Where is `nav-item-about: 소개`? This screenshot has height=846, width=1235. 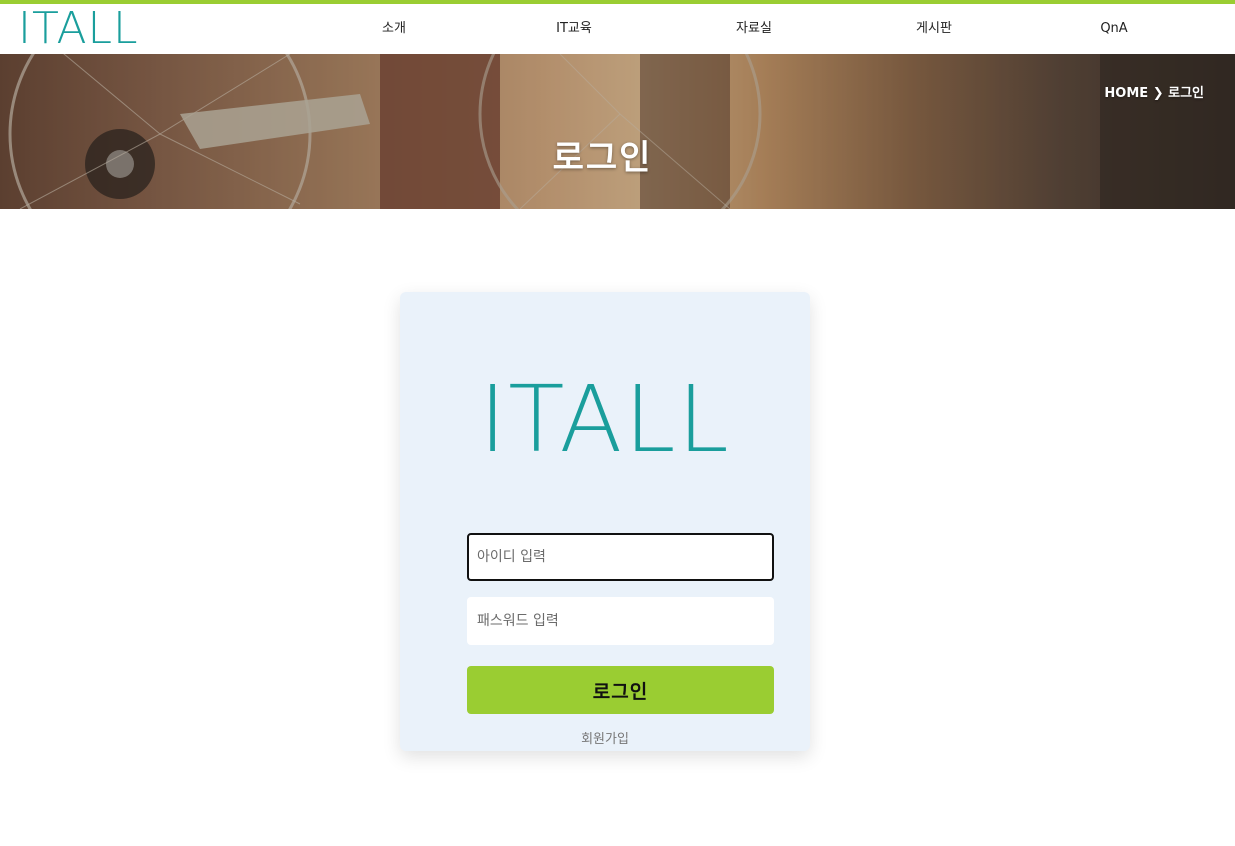
nav-item-about: 소개 is located at coordinates (394, 29).